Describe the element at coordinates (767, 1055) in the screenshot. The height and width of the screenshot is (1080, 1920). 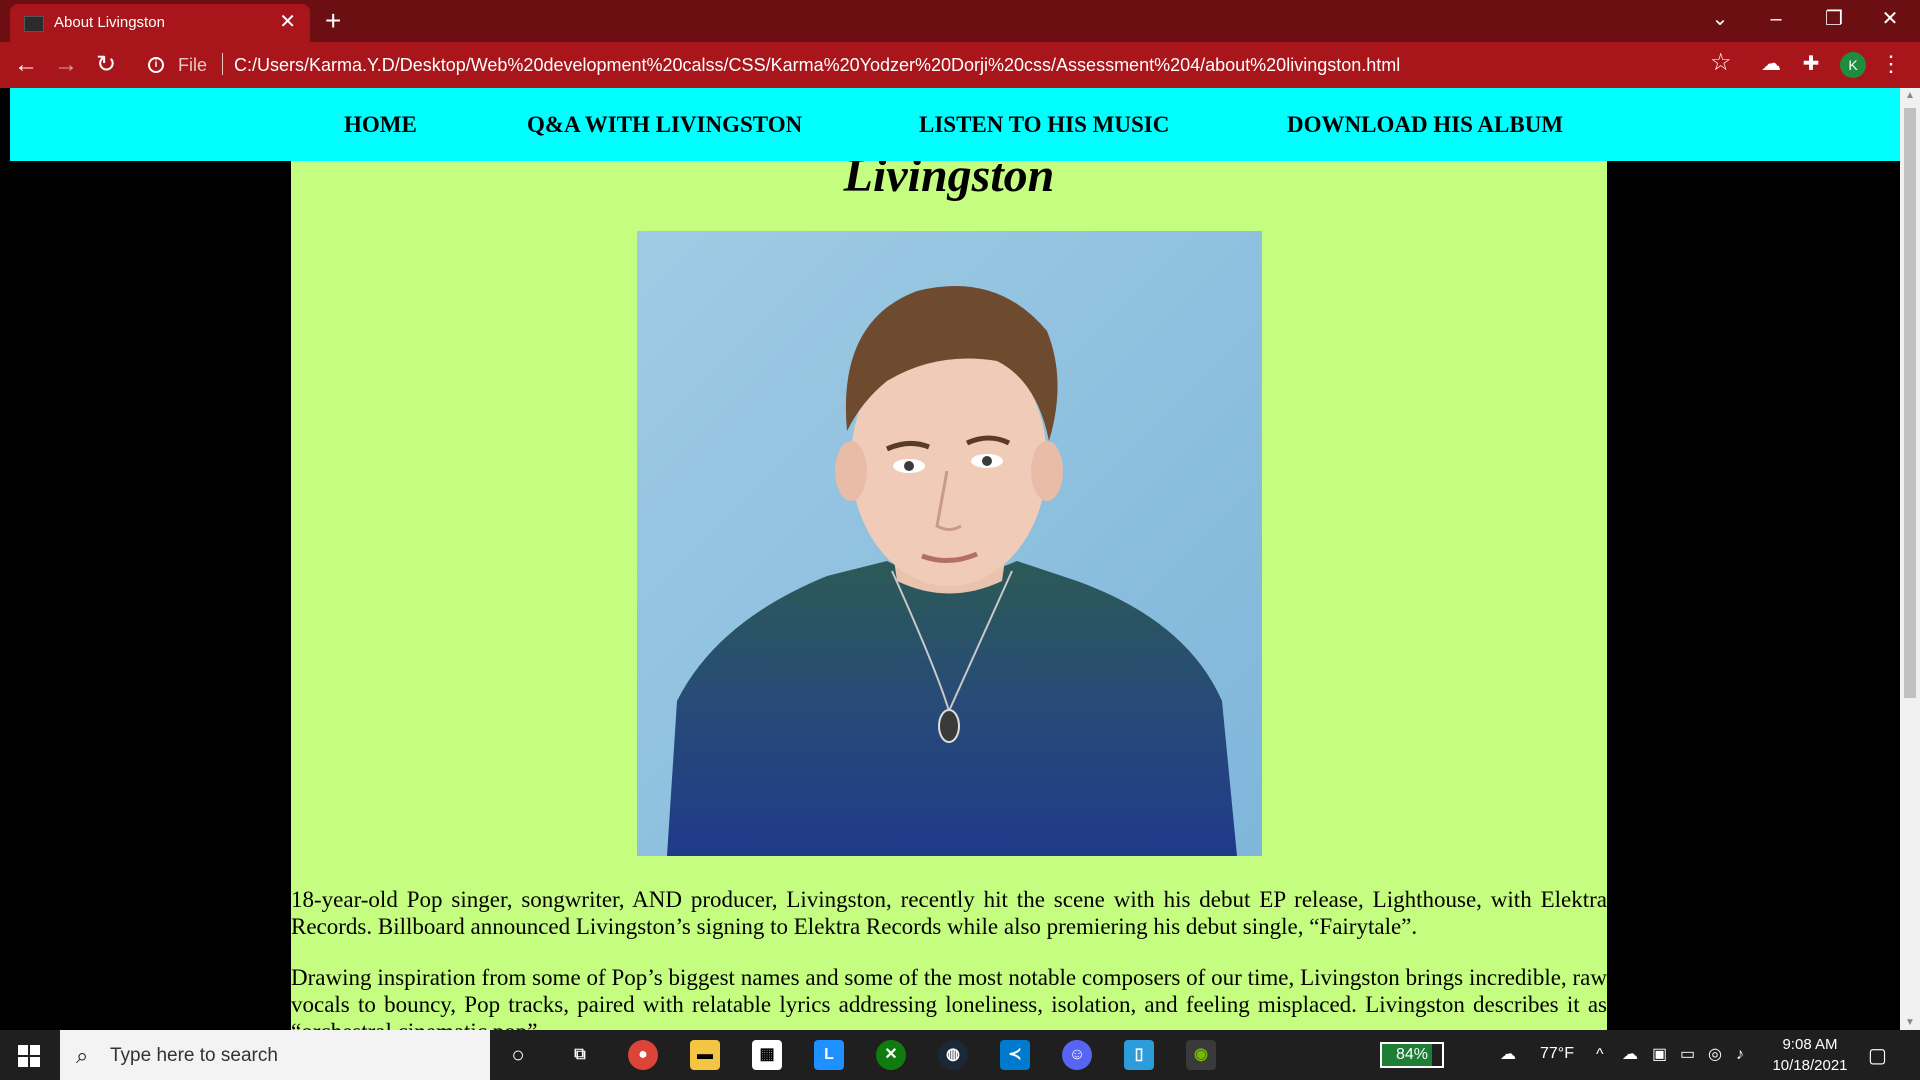
I see `store-icon: ▦` at that location.